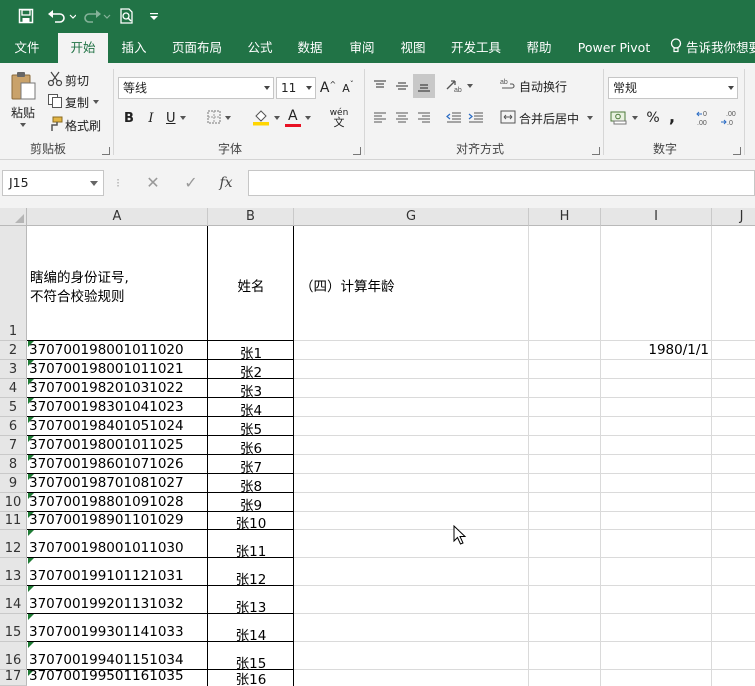  Describe the element at coordinates (547, 118) in the screenshot. I see `merge-center-button: 合并后居中` at that location.